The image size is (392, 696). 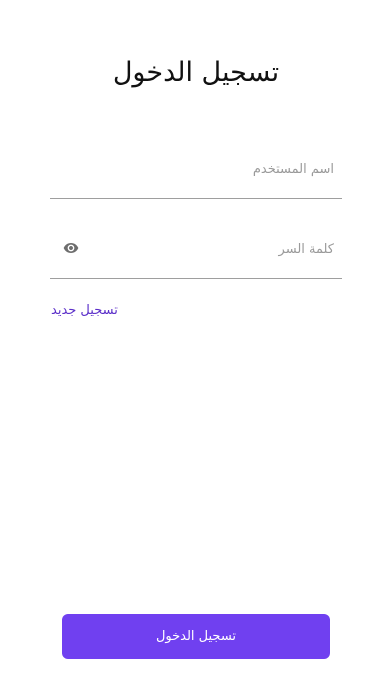 What do you see at coordinates (196, 636) in the screenshot?
I see `login-button: تسجيل الدخول` at bounding box center [196, 636].